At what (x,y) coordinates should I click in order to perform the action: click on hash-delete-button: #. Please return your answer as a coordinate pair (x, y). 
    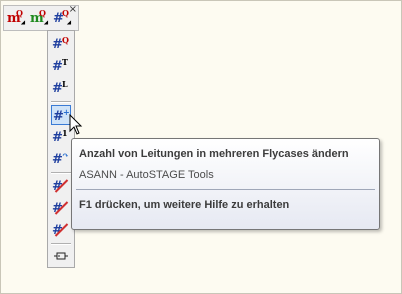
    Looking at the image, I should click on (61, 186).